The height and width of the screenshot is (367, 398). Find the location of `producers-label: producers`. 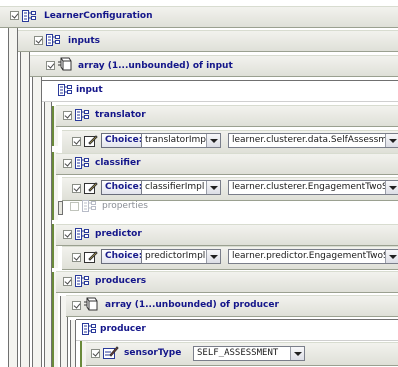

producers-label: producers is located at coordinates (121, 281).